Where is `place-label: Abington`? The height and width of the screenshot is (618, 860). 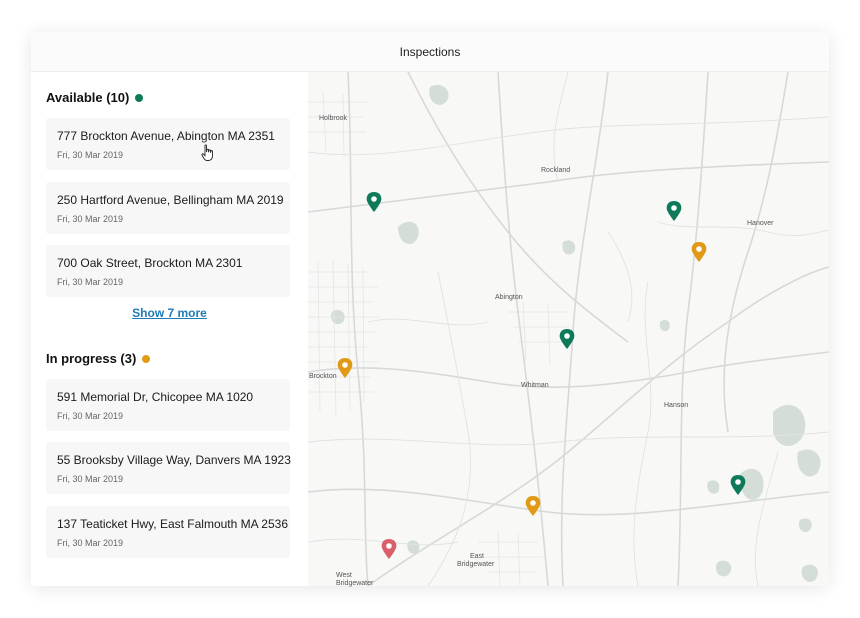 place-label: Abington is located at coordinates (509, 297).